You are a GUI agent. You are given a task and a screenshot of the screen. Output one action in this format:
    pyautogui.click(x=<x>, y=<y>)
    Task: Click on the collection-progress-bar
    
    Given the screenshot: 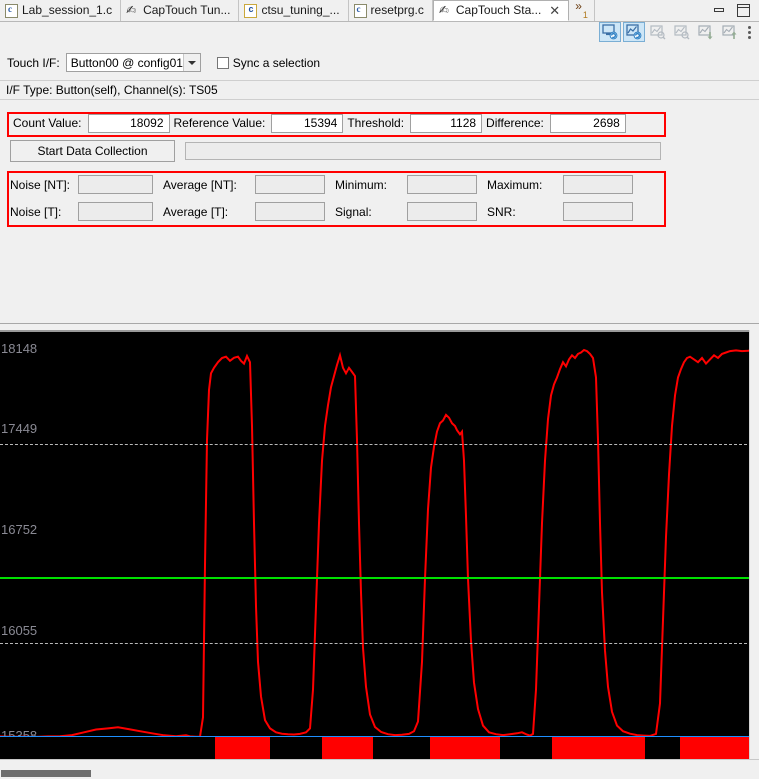 What is the action you would take?
    pyautogui.click(x=423, y=151)
    